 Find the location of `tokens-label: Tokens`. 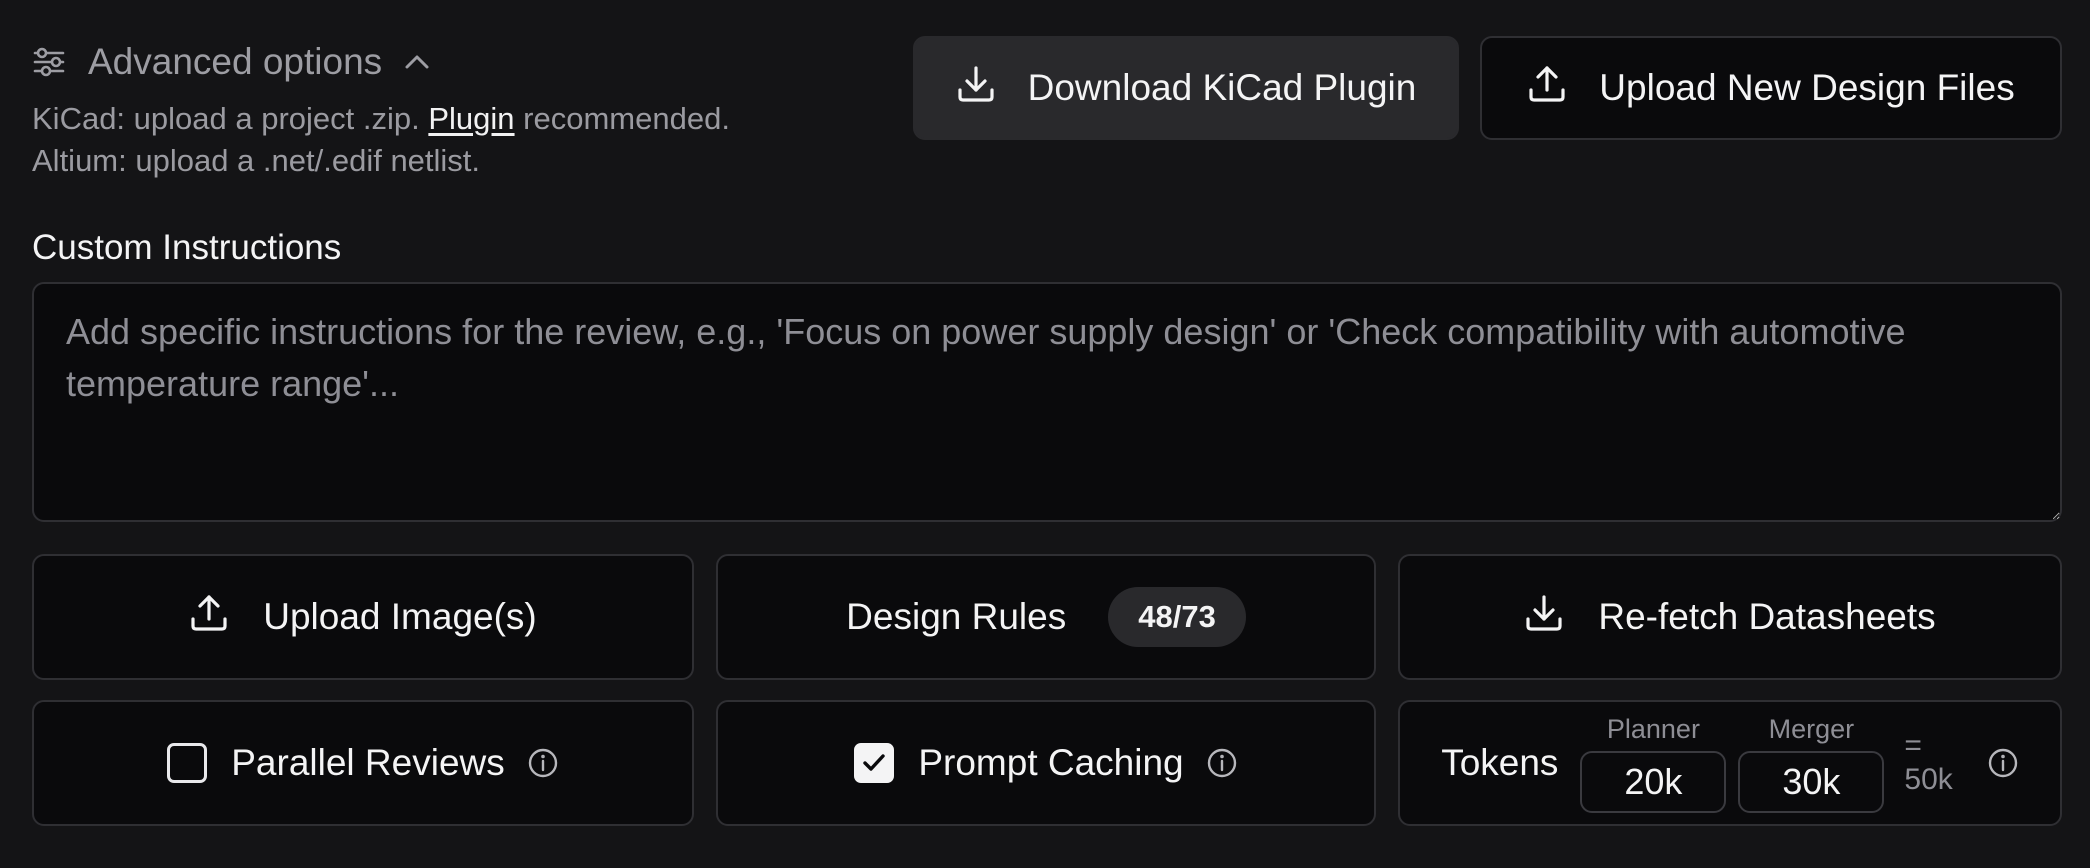

tokens-label: Tokens is located at coordinates (1500, 762).